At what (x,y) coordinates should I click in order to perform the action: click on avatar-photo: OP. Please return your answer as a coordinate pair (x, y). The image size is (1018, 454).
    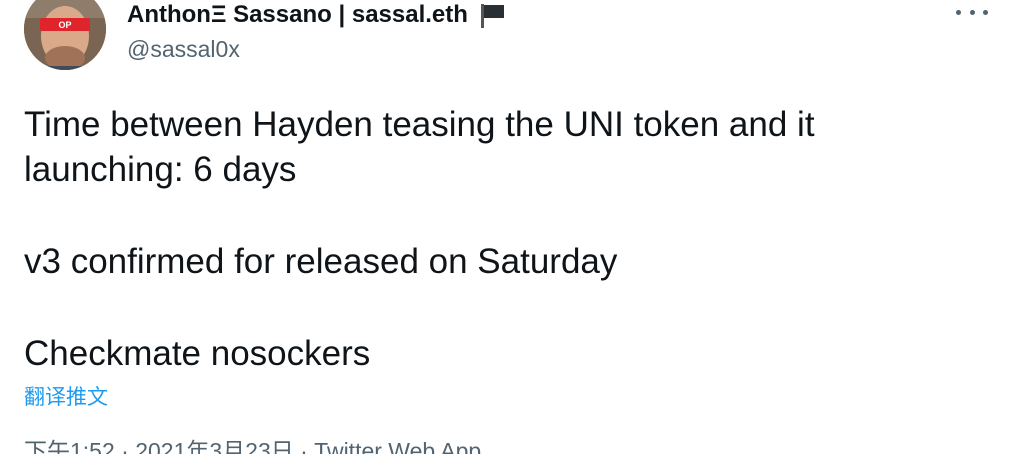
    Looking at the image, I should click on (65, 35).